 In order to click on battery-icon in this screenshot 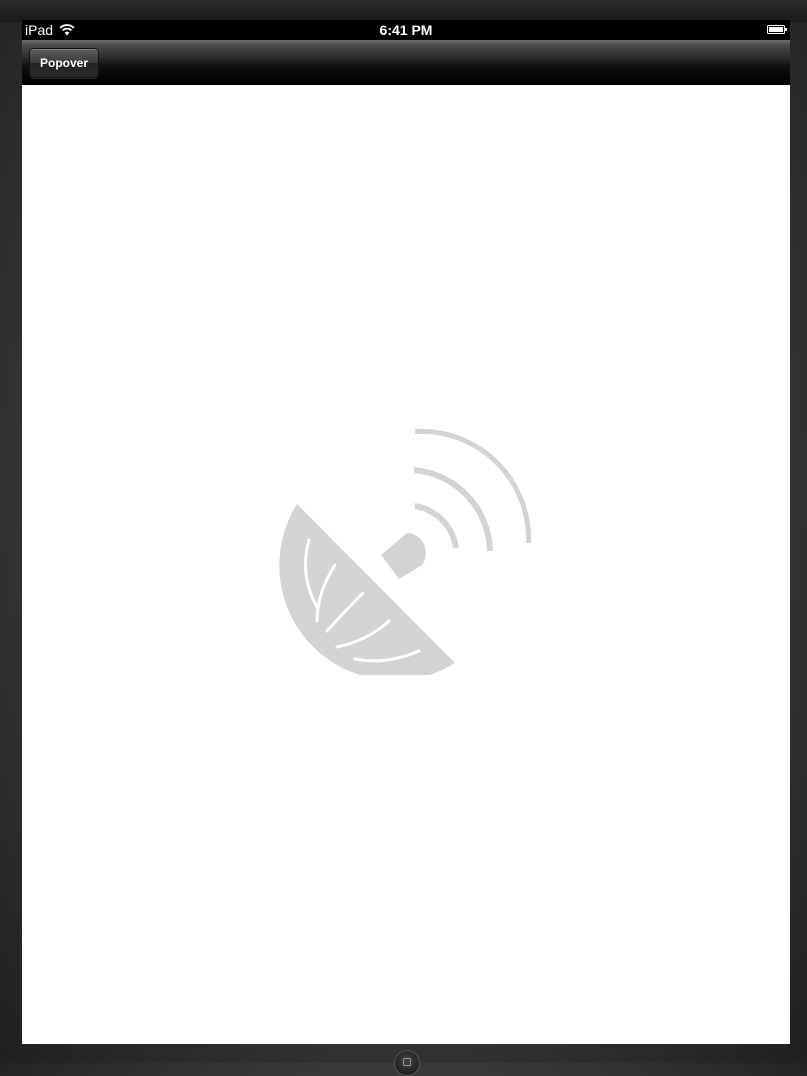, I will do `click(777, 29)`.